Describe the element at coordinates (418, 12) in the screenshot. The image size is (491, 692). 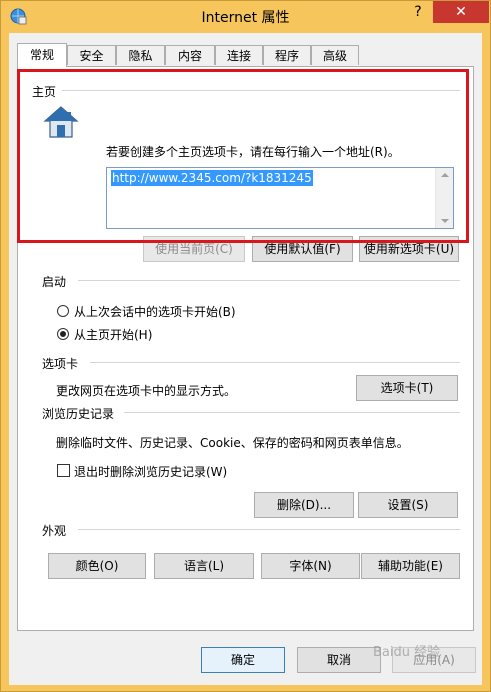
I see `help-button: ?` at that location.